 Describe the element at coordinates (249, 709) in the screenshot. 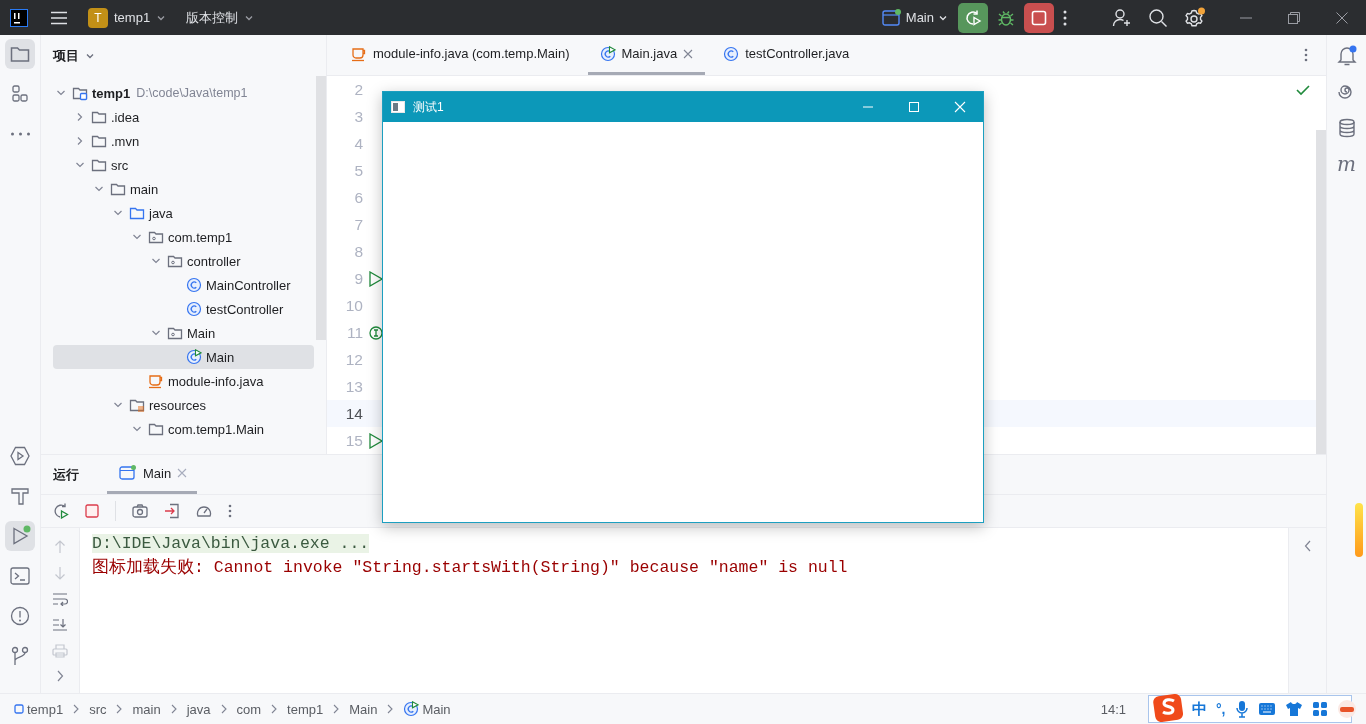

I see `breadcrumb: com` at that location.